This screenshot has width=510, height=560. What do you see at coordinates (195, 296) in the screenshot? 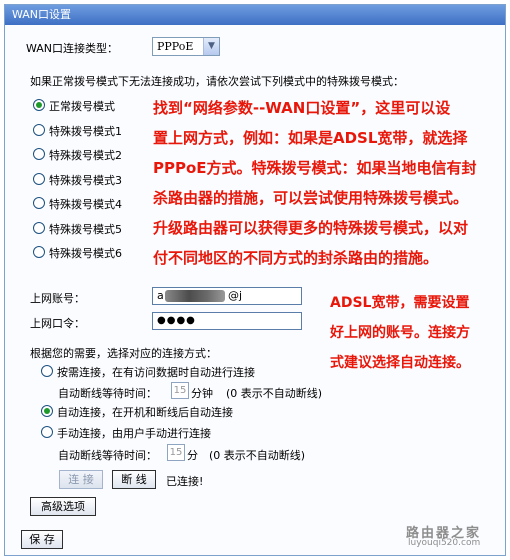
I see `redacted-account-mark` at bounding box center [195, 296].